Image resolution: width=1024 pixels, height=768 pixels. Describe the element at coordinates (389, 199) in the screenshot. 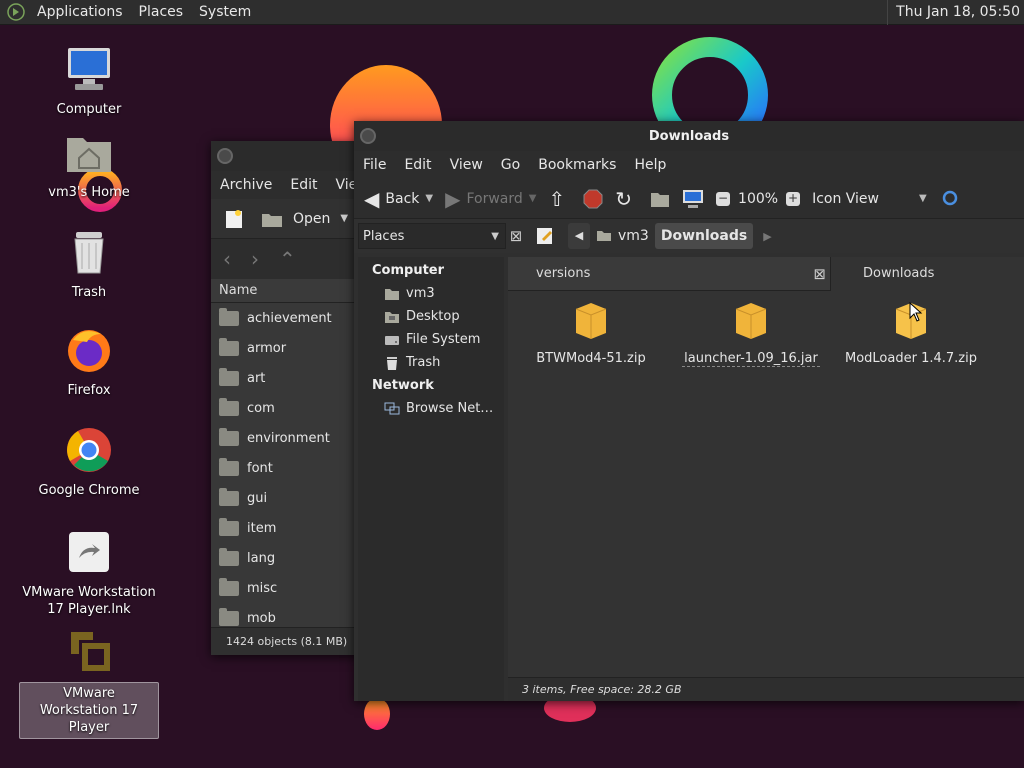

I see `back-button: ◀ Back` at that location.